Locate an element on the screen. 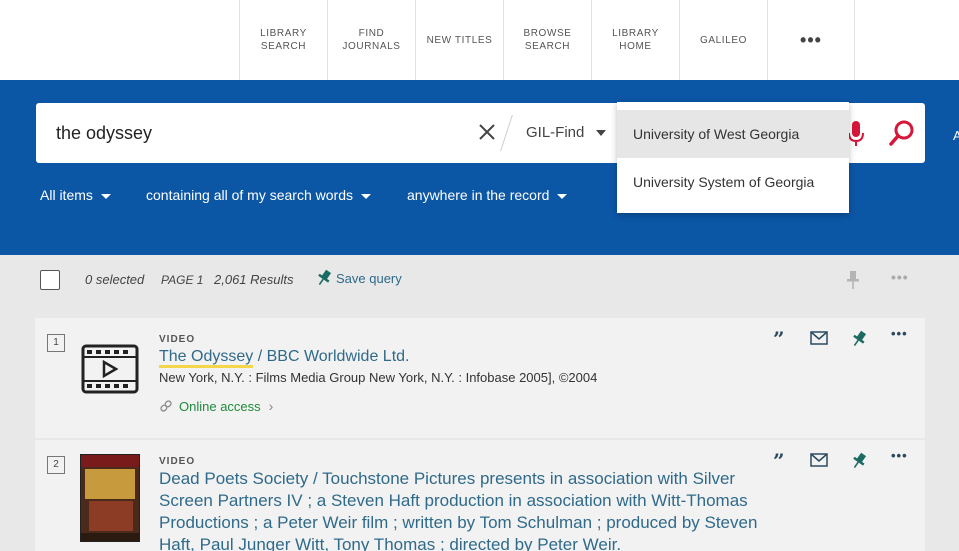  nav-label: GALILEO is located at coordinates (723, 40).